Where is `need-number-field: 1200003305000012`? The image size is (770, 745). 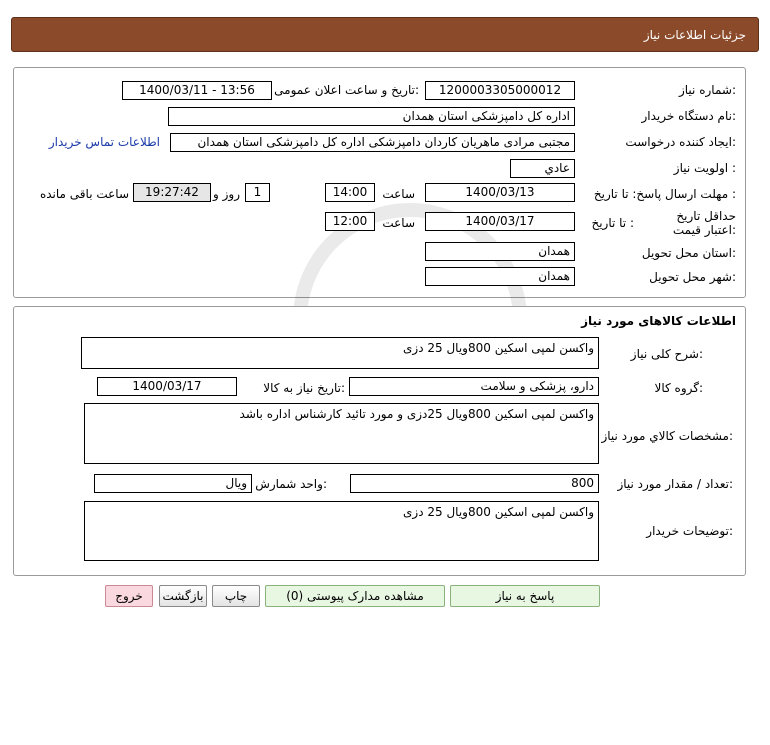 need-number-field: 1200003305000012 is located at coordinates (500, 90).